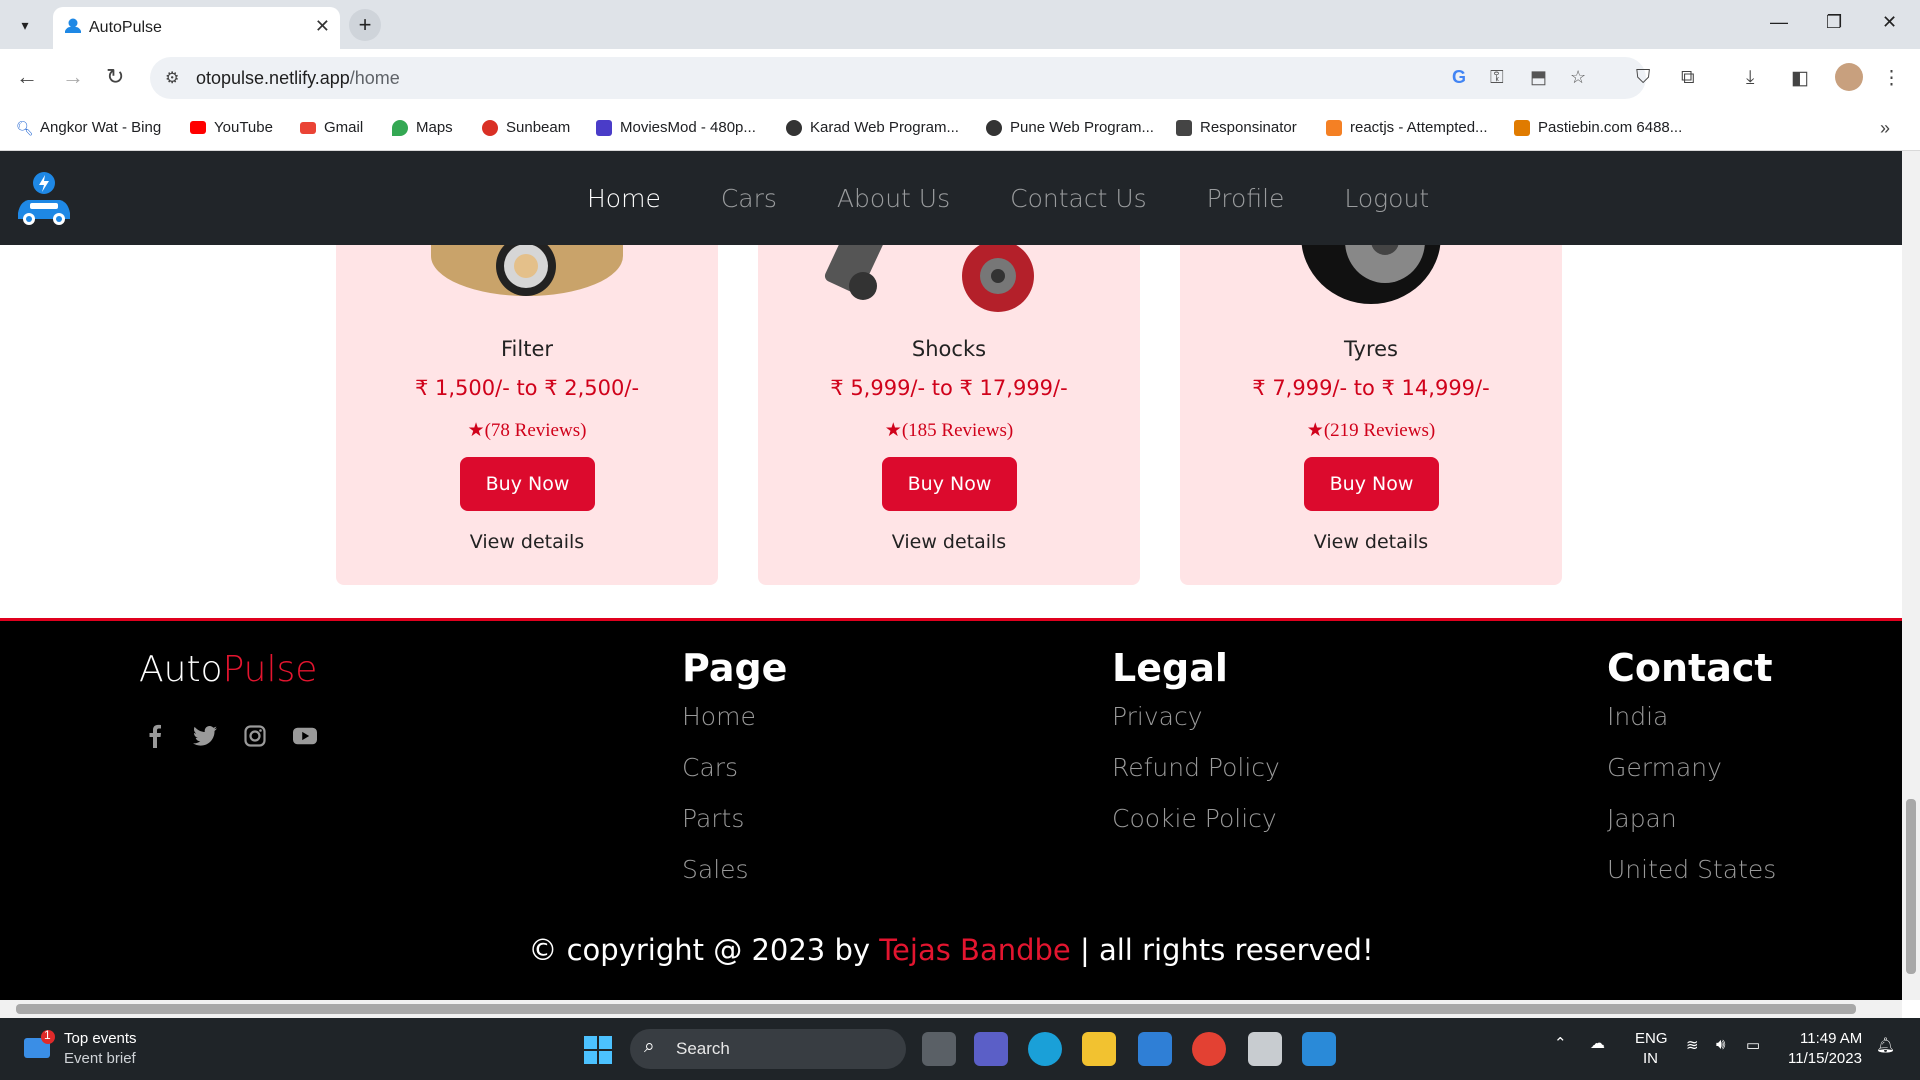 This screenshot has width=1920, height=1080. Describe the element at coordinates (1691, 767) in the screenshot. I see `footer-link-germany: Germany` at that location.